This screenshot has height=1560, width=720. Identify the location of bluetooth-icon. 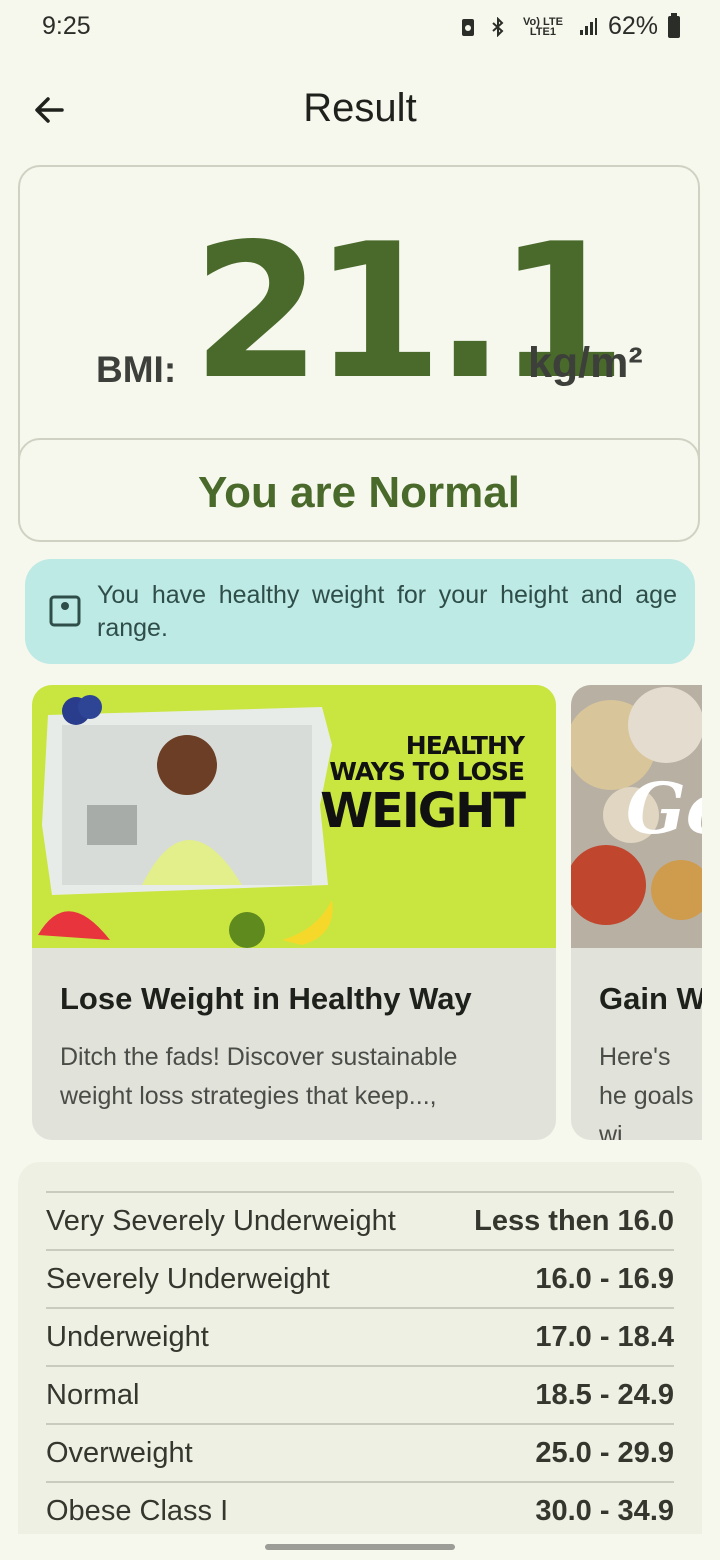
(498, 26).